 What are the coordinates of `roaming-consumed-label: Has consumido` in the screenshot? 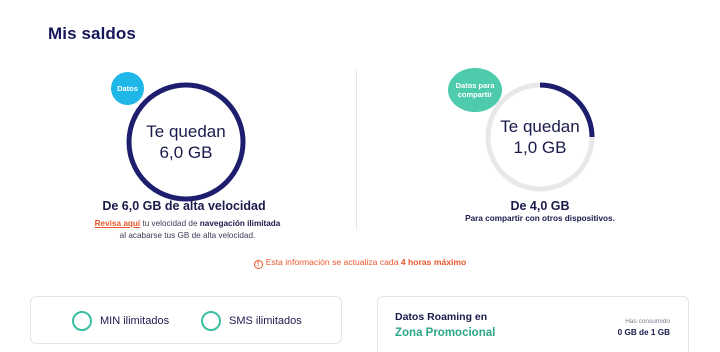 It's located at (647, 321).